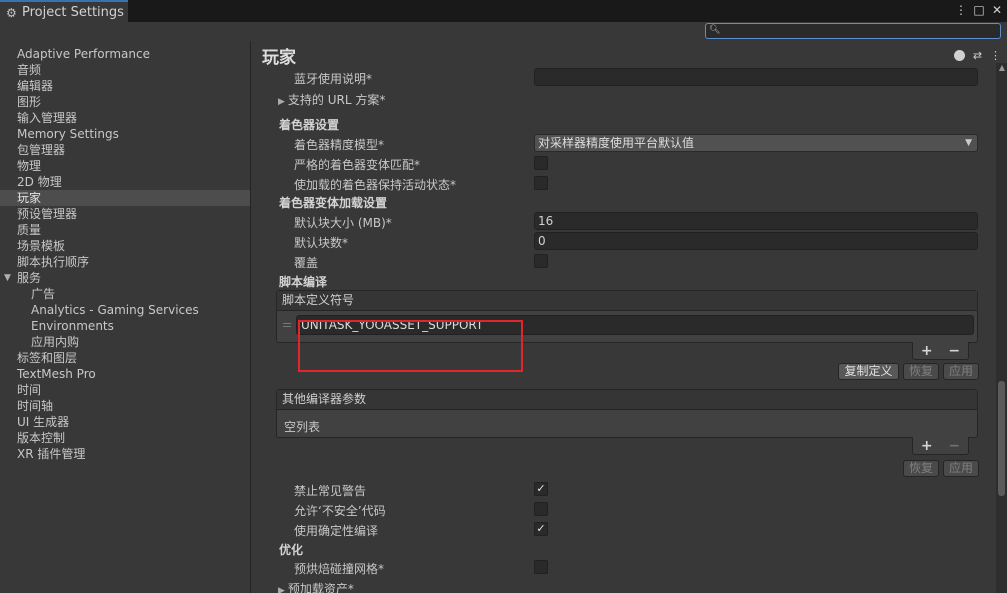 This screenshot has height=593, width=1007. I want to click on preloaded-assets-row: ▶ 预加载资产*, so click(626, 585).